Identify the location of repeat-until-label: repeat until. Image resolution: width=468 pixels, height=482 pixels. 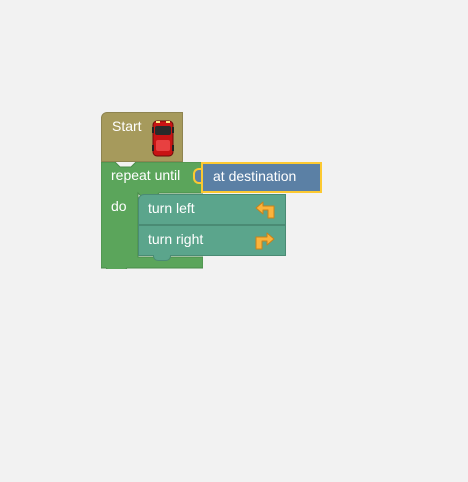
(146, 175).